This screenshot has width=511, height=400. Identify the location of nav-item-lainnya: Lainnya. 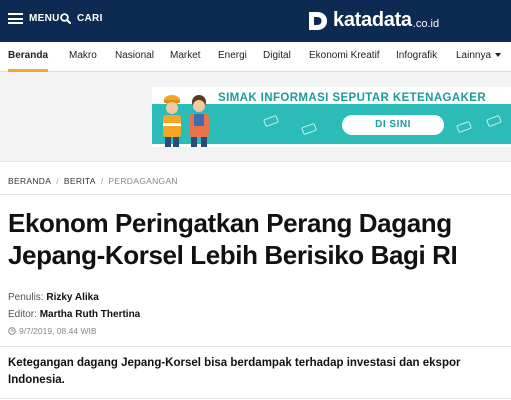
(479, 57).